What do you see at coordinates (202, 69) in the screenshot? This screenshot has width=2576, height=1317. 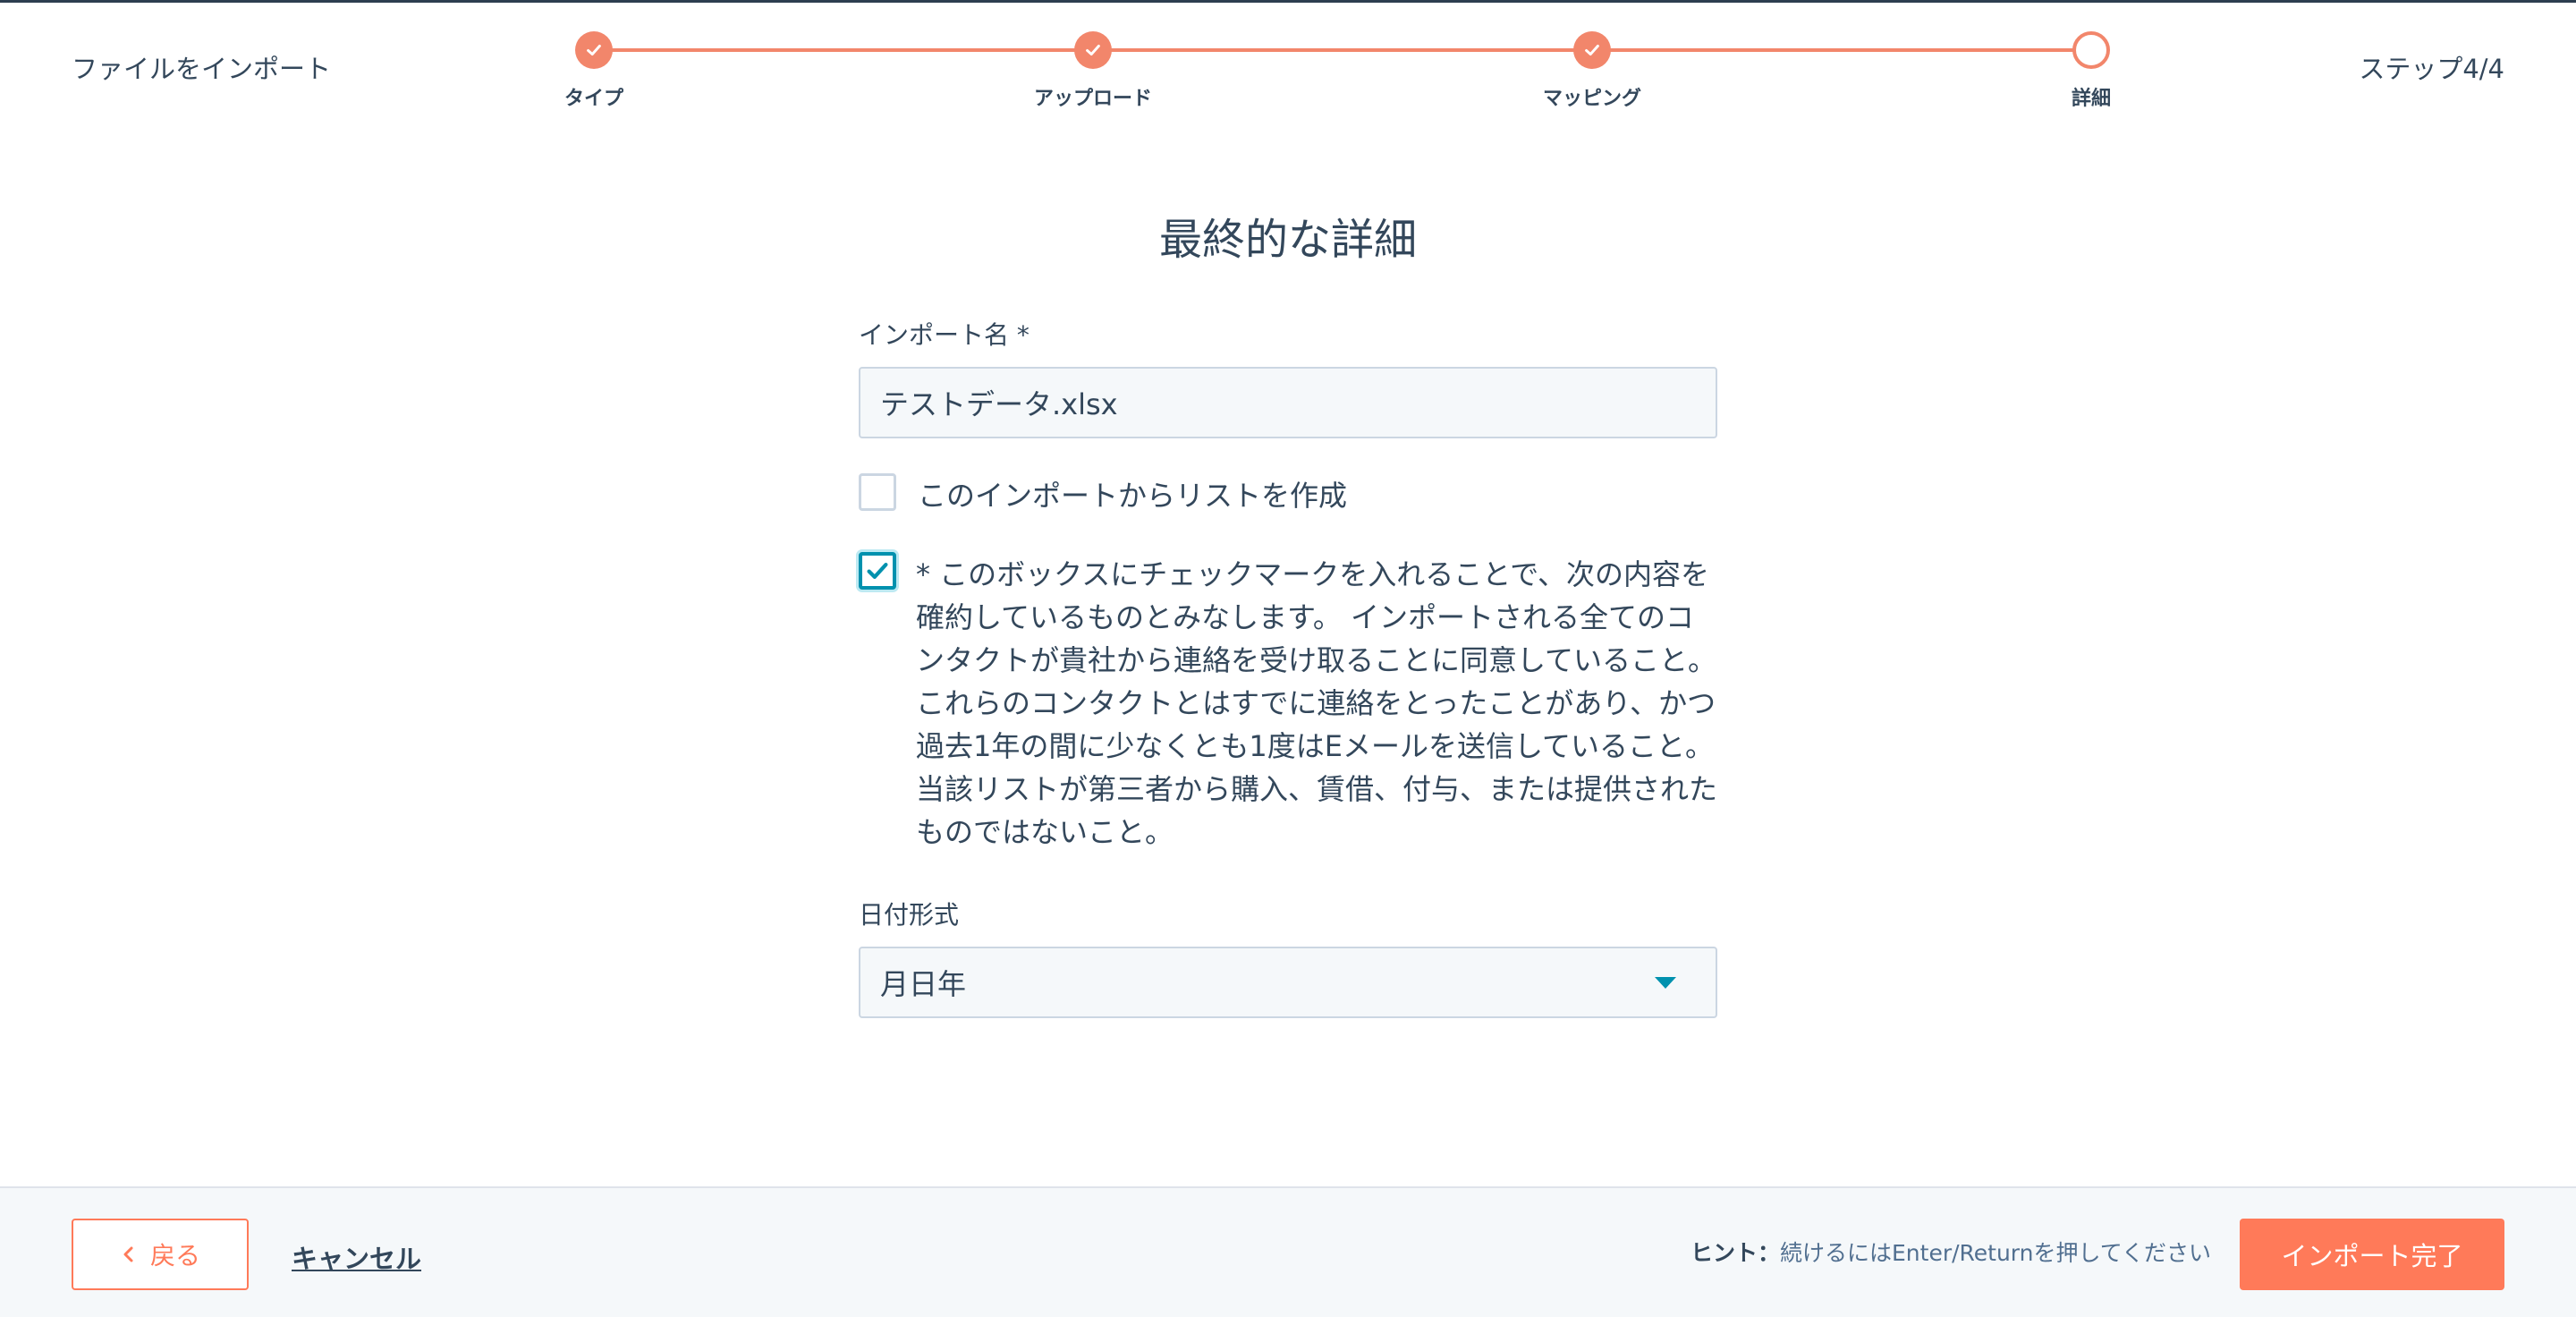 I see `page-header-title: ファイルをインポート` at bounding box center [202, 69].